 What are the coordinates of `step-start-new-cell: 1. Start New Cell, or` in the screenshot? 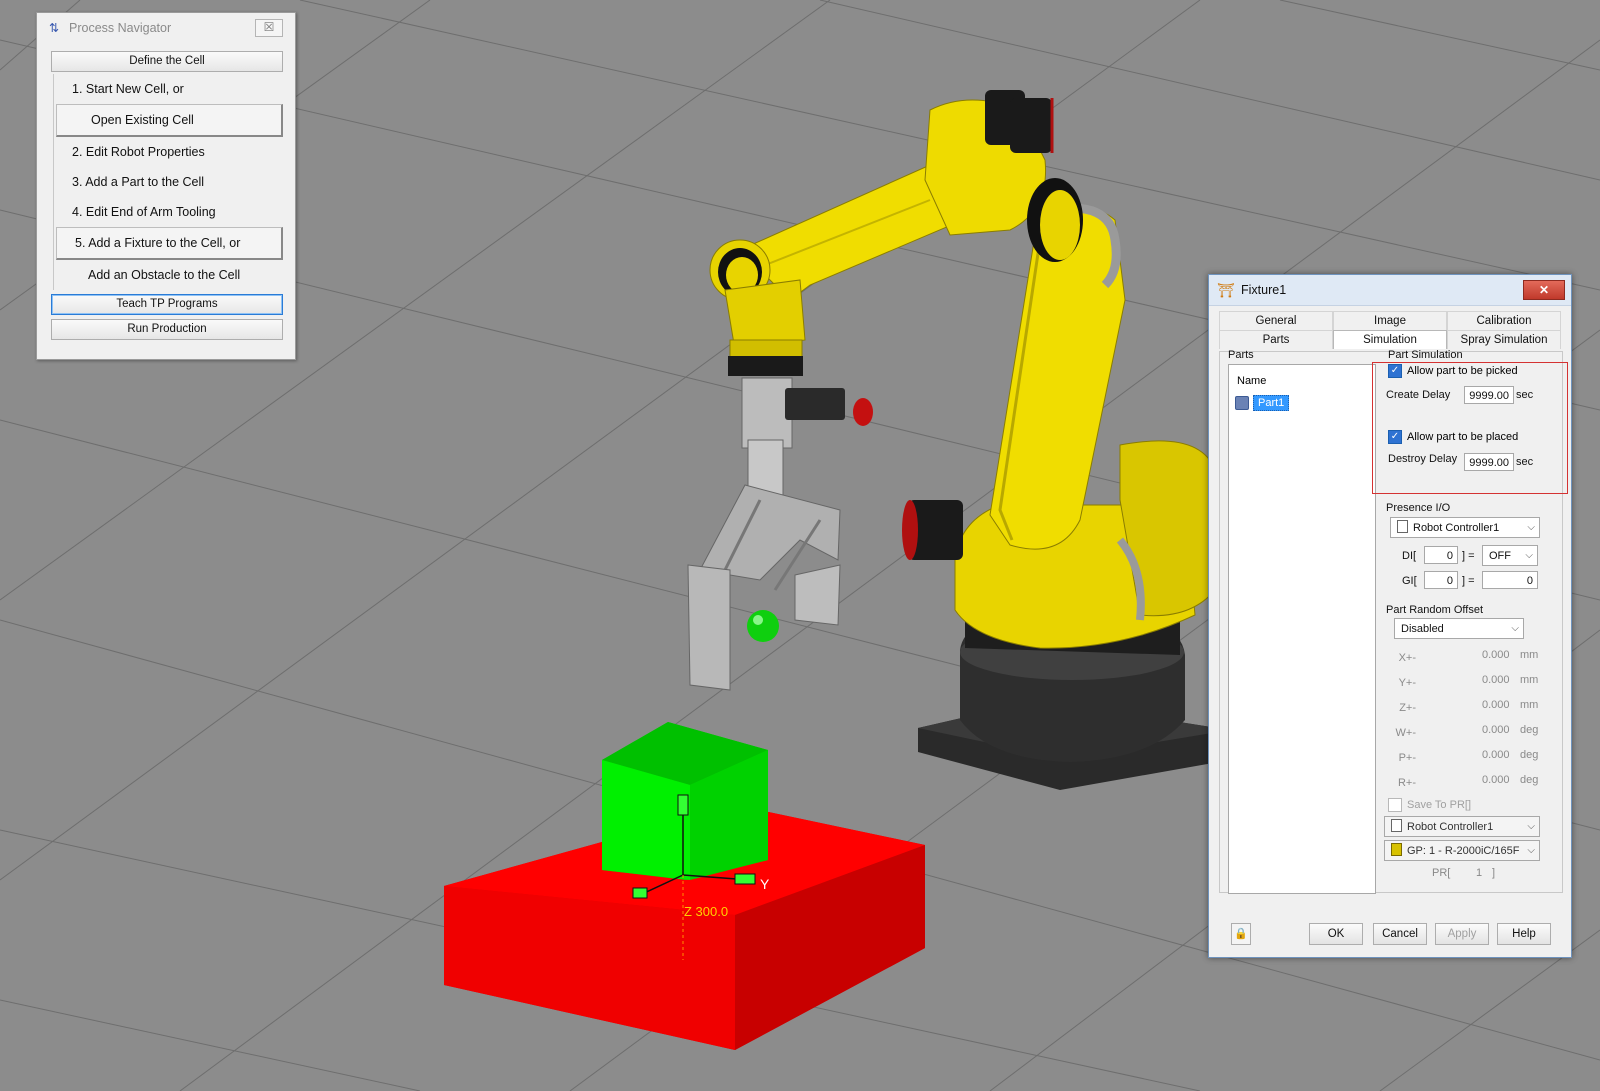 It's located at (168, 89).